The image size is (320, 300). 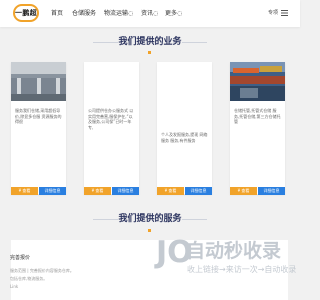 I want to click on business-card: 个人及发报服务,提现 网络服务 服务,有件服务 ¥ 查看 详细信息, so click(x=184, y=128).